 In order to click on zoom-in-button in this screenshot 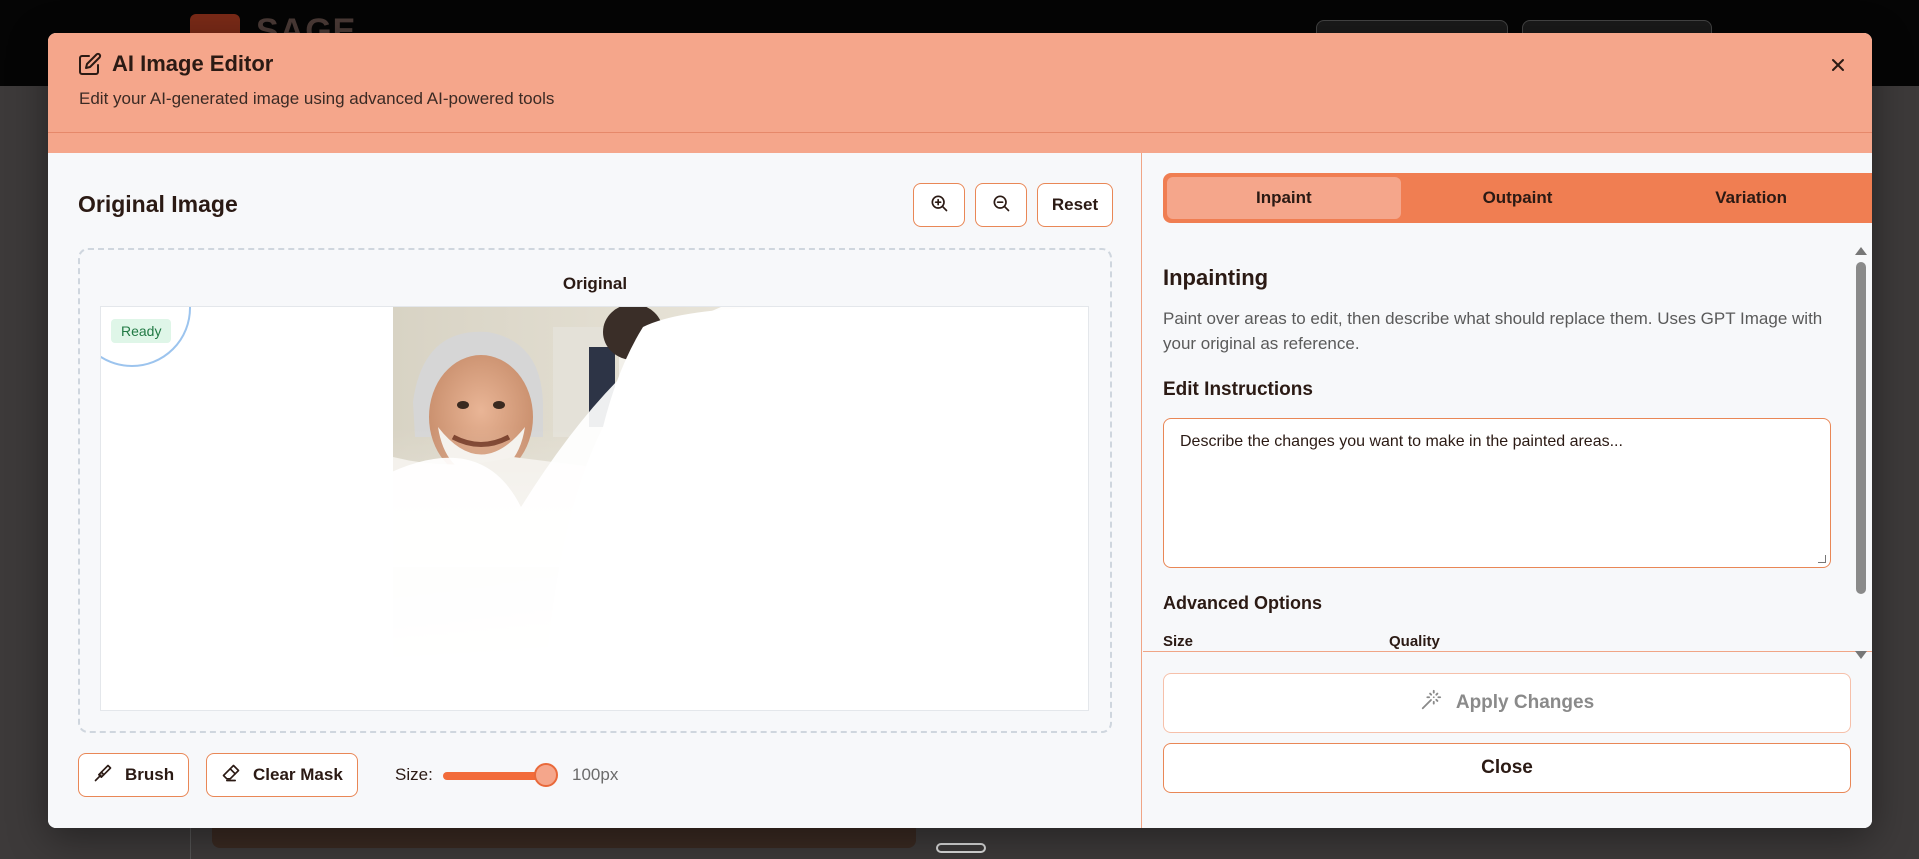, I will do `click(939, 205)`.